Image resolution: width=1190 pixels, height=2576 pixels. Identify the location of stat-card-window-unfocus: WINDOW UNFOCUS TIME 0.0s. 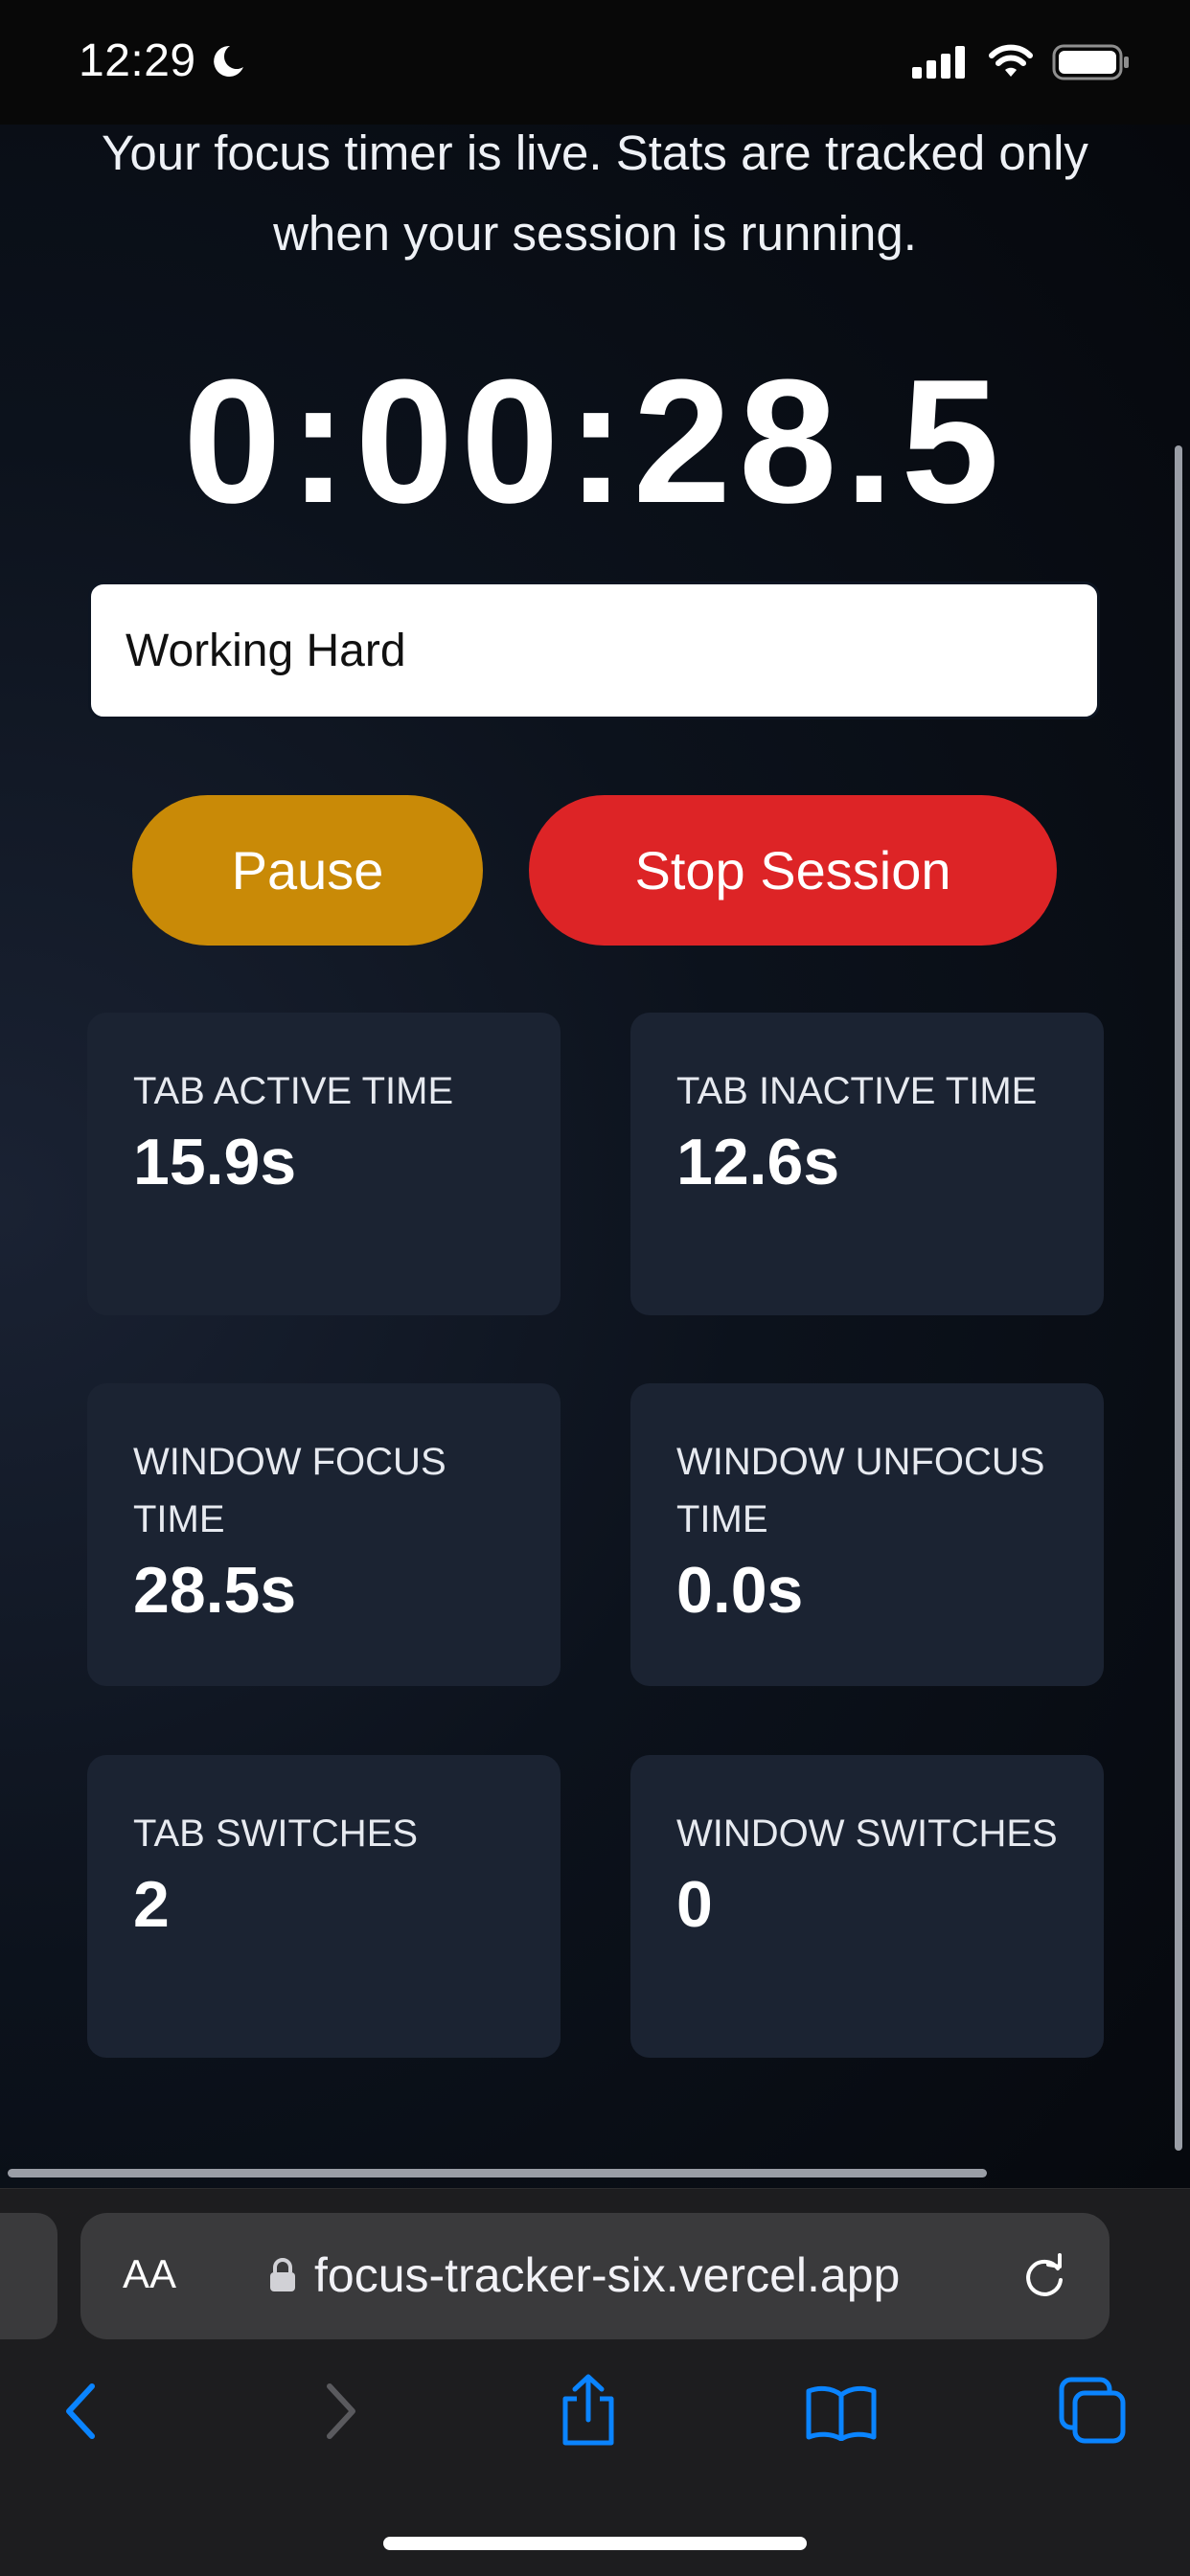
(867, 1534).